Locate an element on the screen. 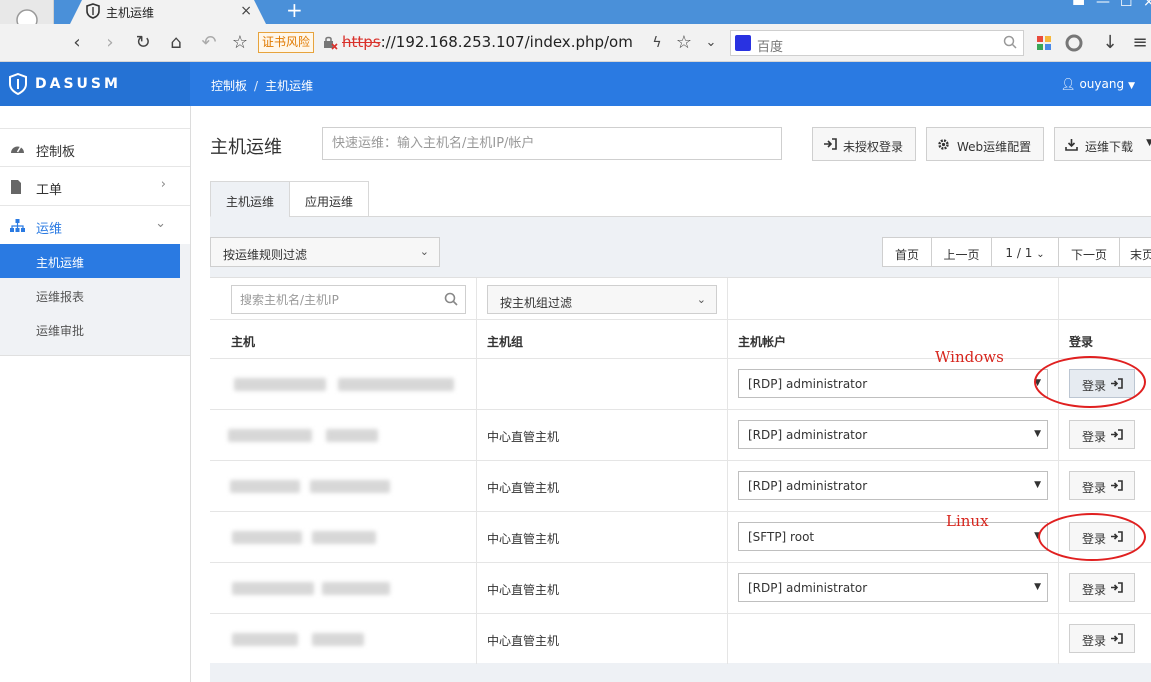 The height and width of the screenshot is (682, 1151). column-header-group: 主机组 is located at coordinates (505, 342).